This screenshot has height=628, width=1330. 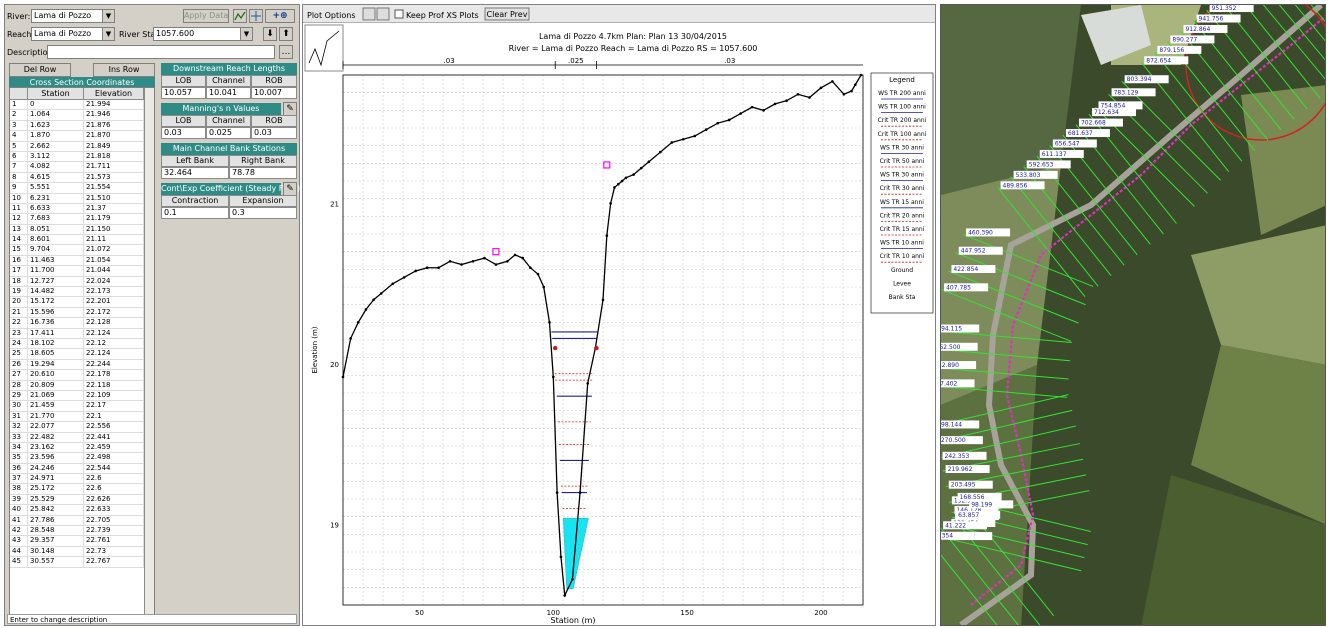 What do you see at coordinates (56, 156) in the screenshot?
I see `station-cell: 3.112` at bounding box center [56, 156].